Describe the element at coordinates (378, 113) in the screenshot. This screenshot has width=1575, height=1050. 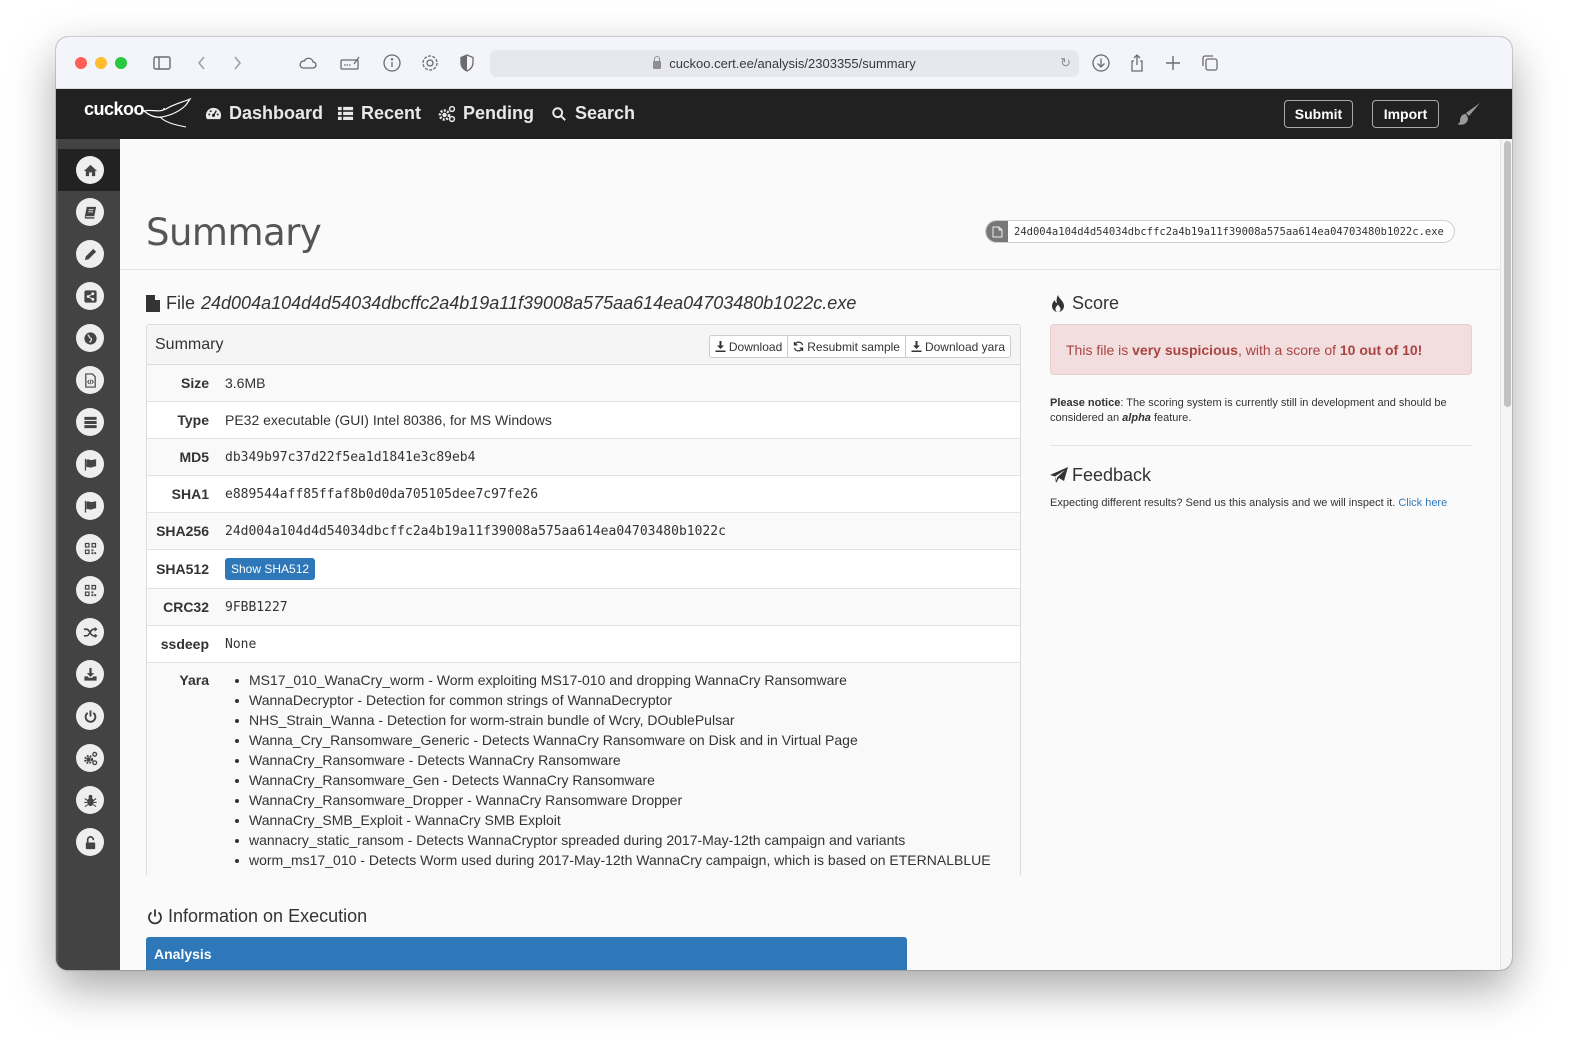
I see `nav-recent: Recent` at that location.